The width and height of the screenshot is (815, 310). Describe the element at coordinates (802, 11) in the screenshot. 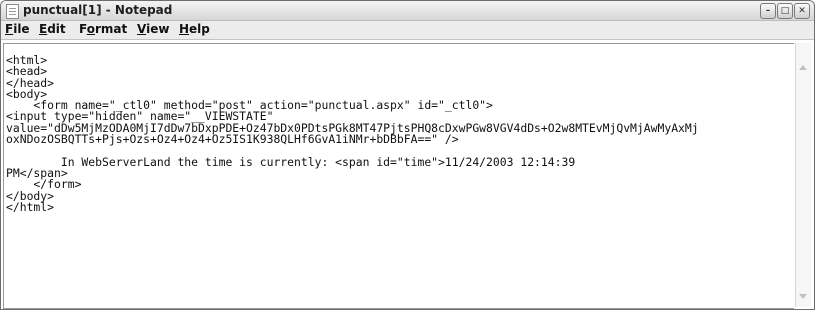

I see `close-icon: ✕` at that location.